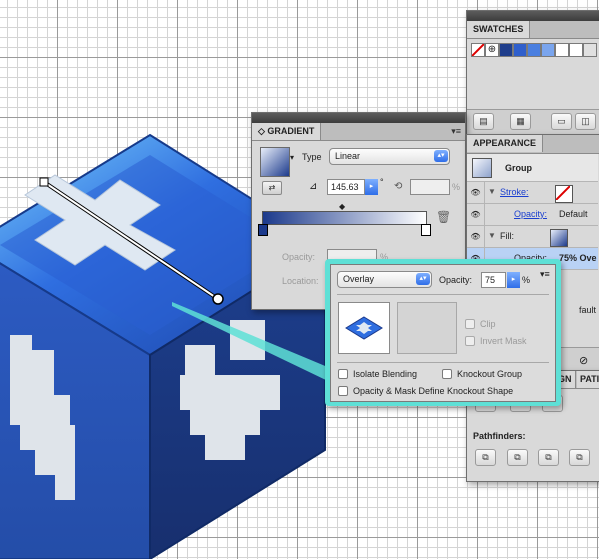 This screenshot has width=599, height=559. Describe the element at coordinates (358, 118) in the screenshot. I see `gradient-titlebar` at that location.